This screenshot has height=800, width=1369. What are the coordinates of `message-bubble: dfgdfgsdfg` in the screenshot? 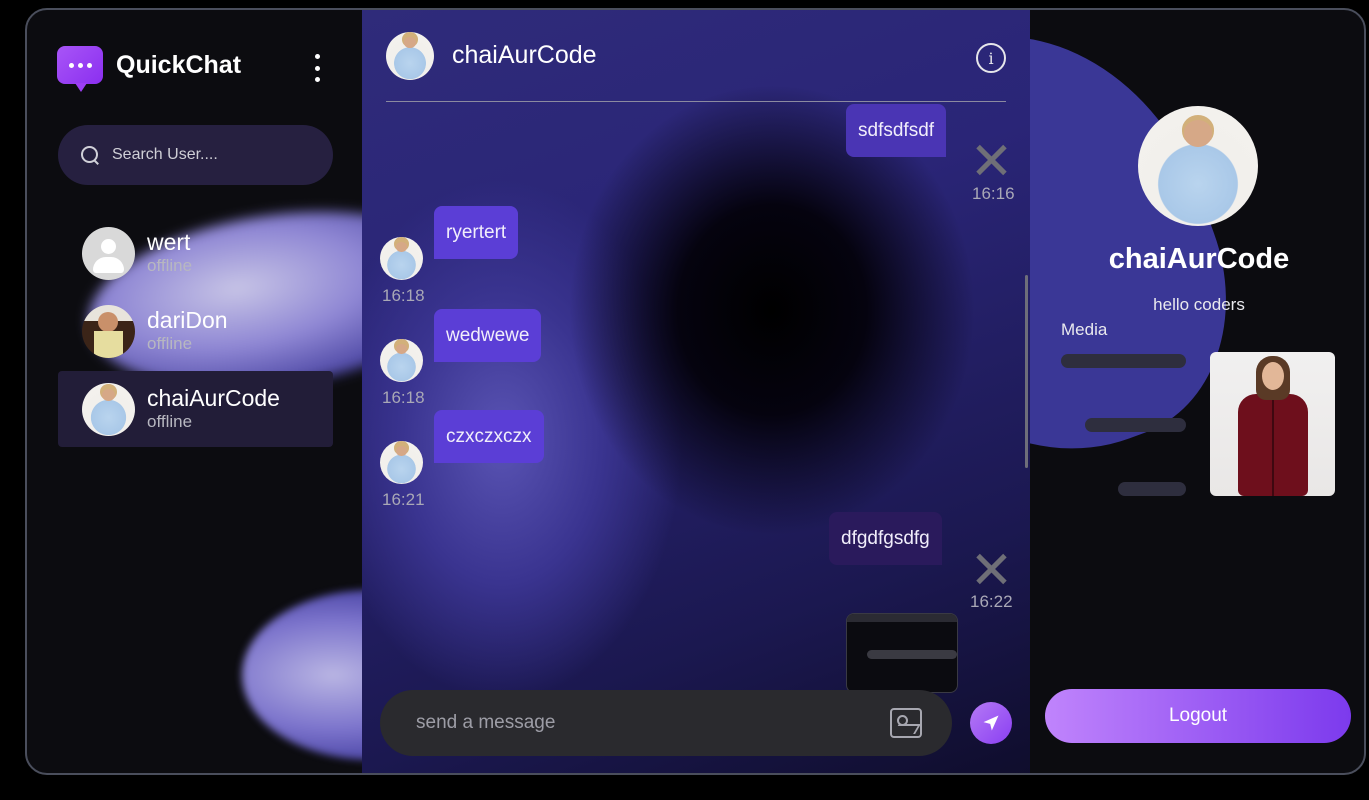 It's located at (885, 538).